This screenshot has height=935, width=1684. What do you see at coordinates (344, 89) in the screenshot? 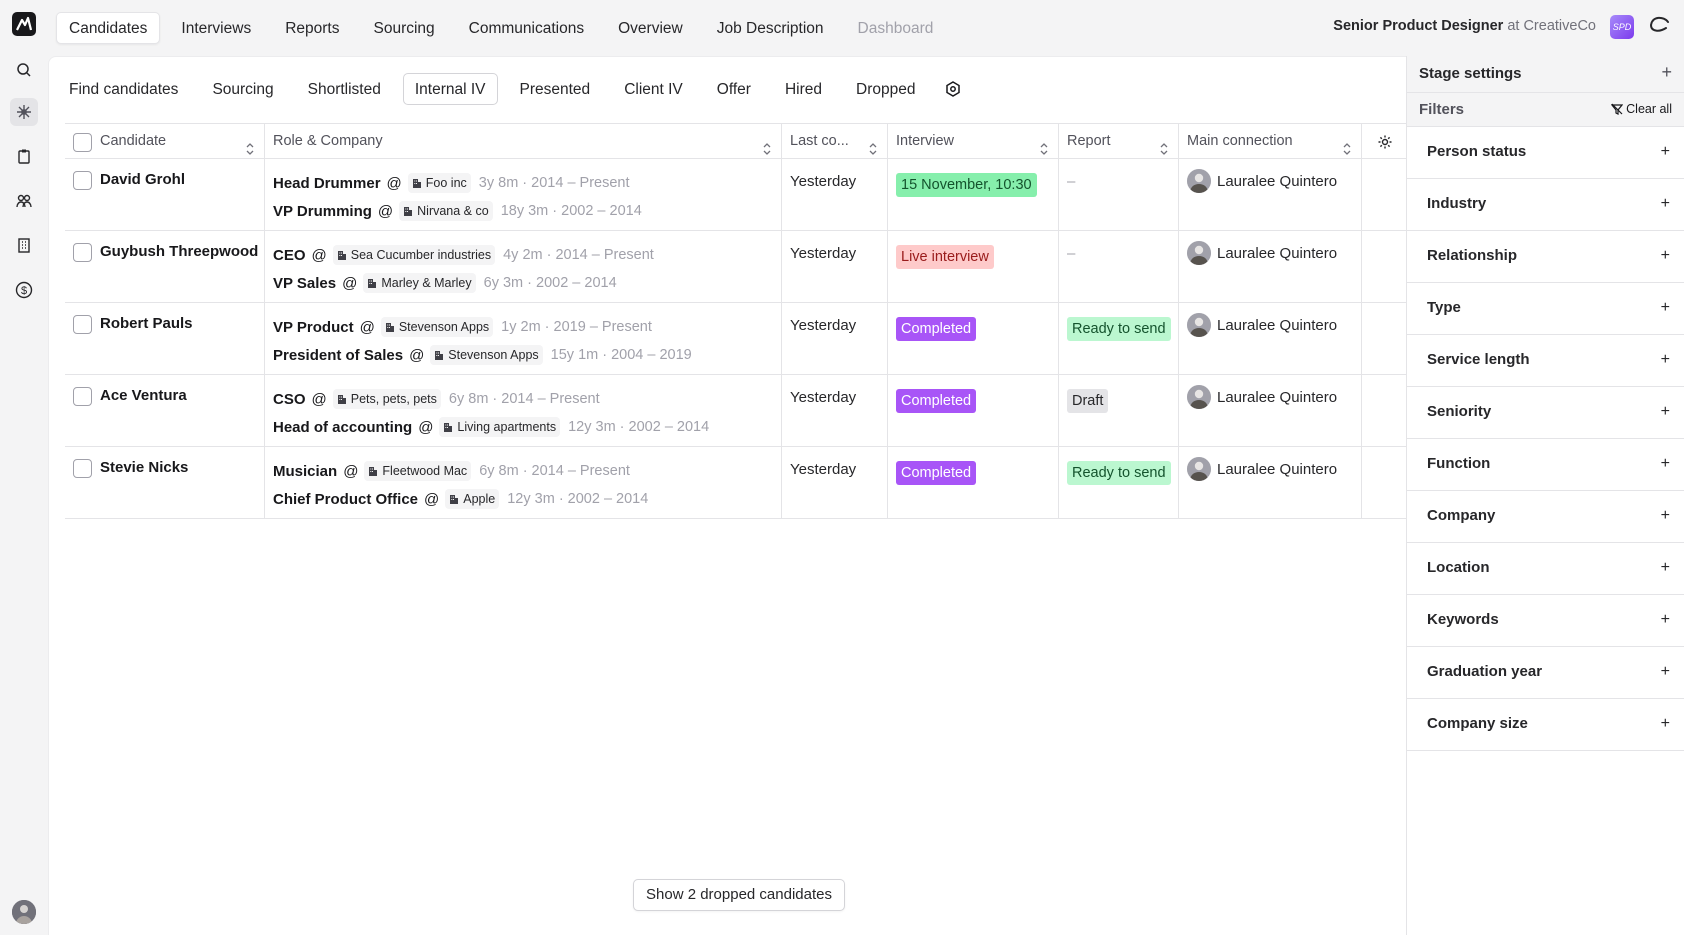
I see `tab-shortlisted: Shortlisted` at bounding box center [344, 89].